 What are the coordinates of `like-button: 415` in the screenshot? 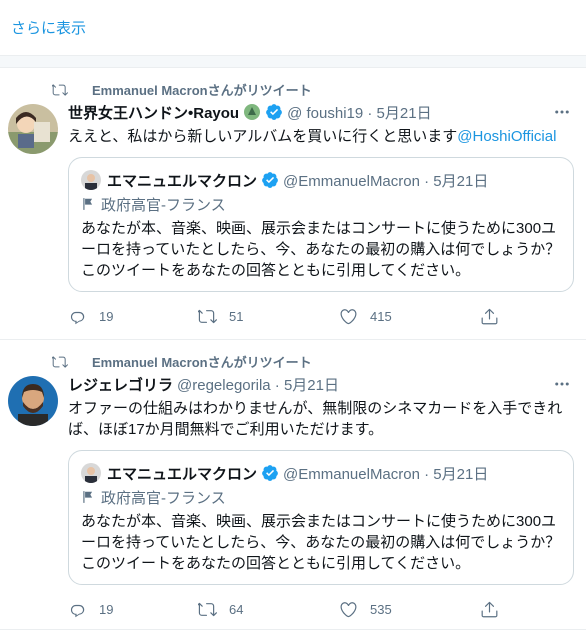 It's located at (409, 316).